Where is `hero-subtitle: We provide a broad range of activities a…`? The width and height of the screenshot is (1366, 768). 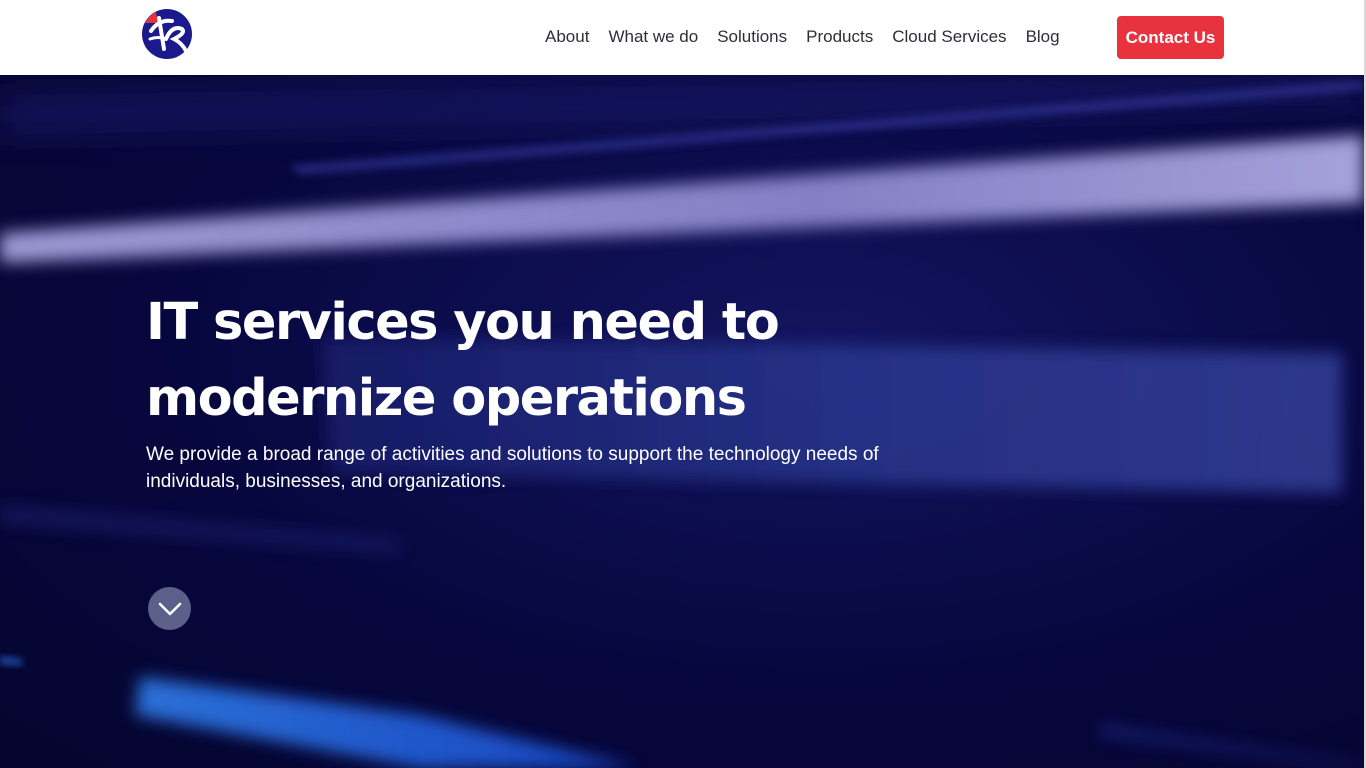 hero-subtitle: We provide a broad range of activities a… is located at coordinates (556, 468).